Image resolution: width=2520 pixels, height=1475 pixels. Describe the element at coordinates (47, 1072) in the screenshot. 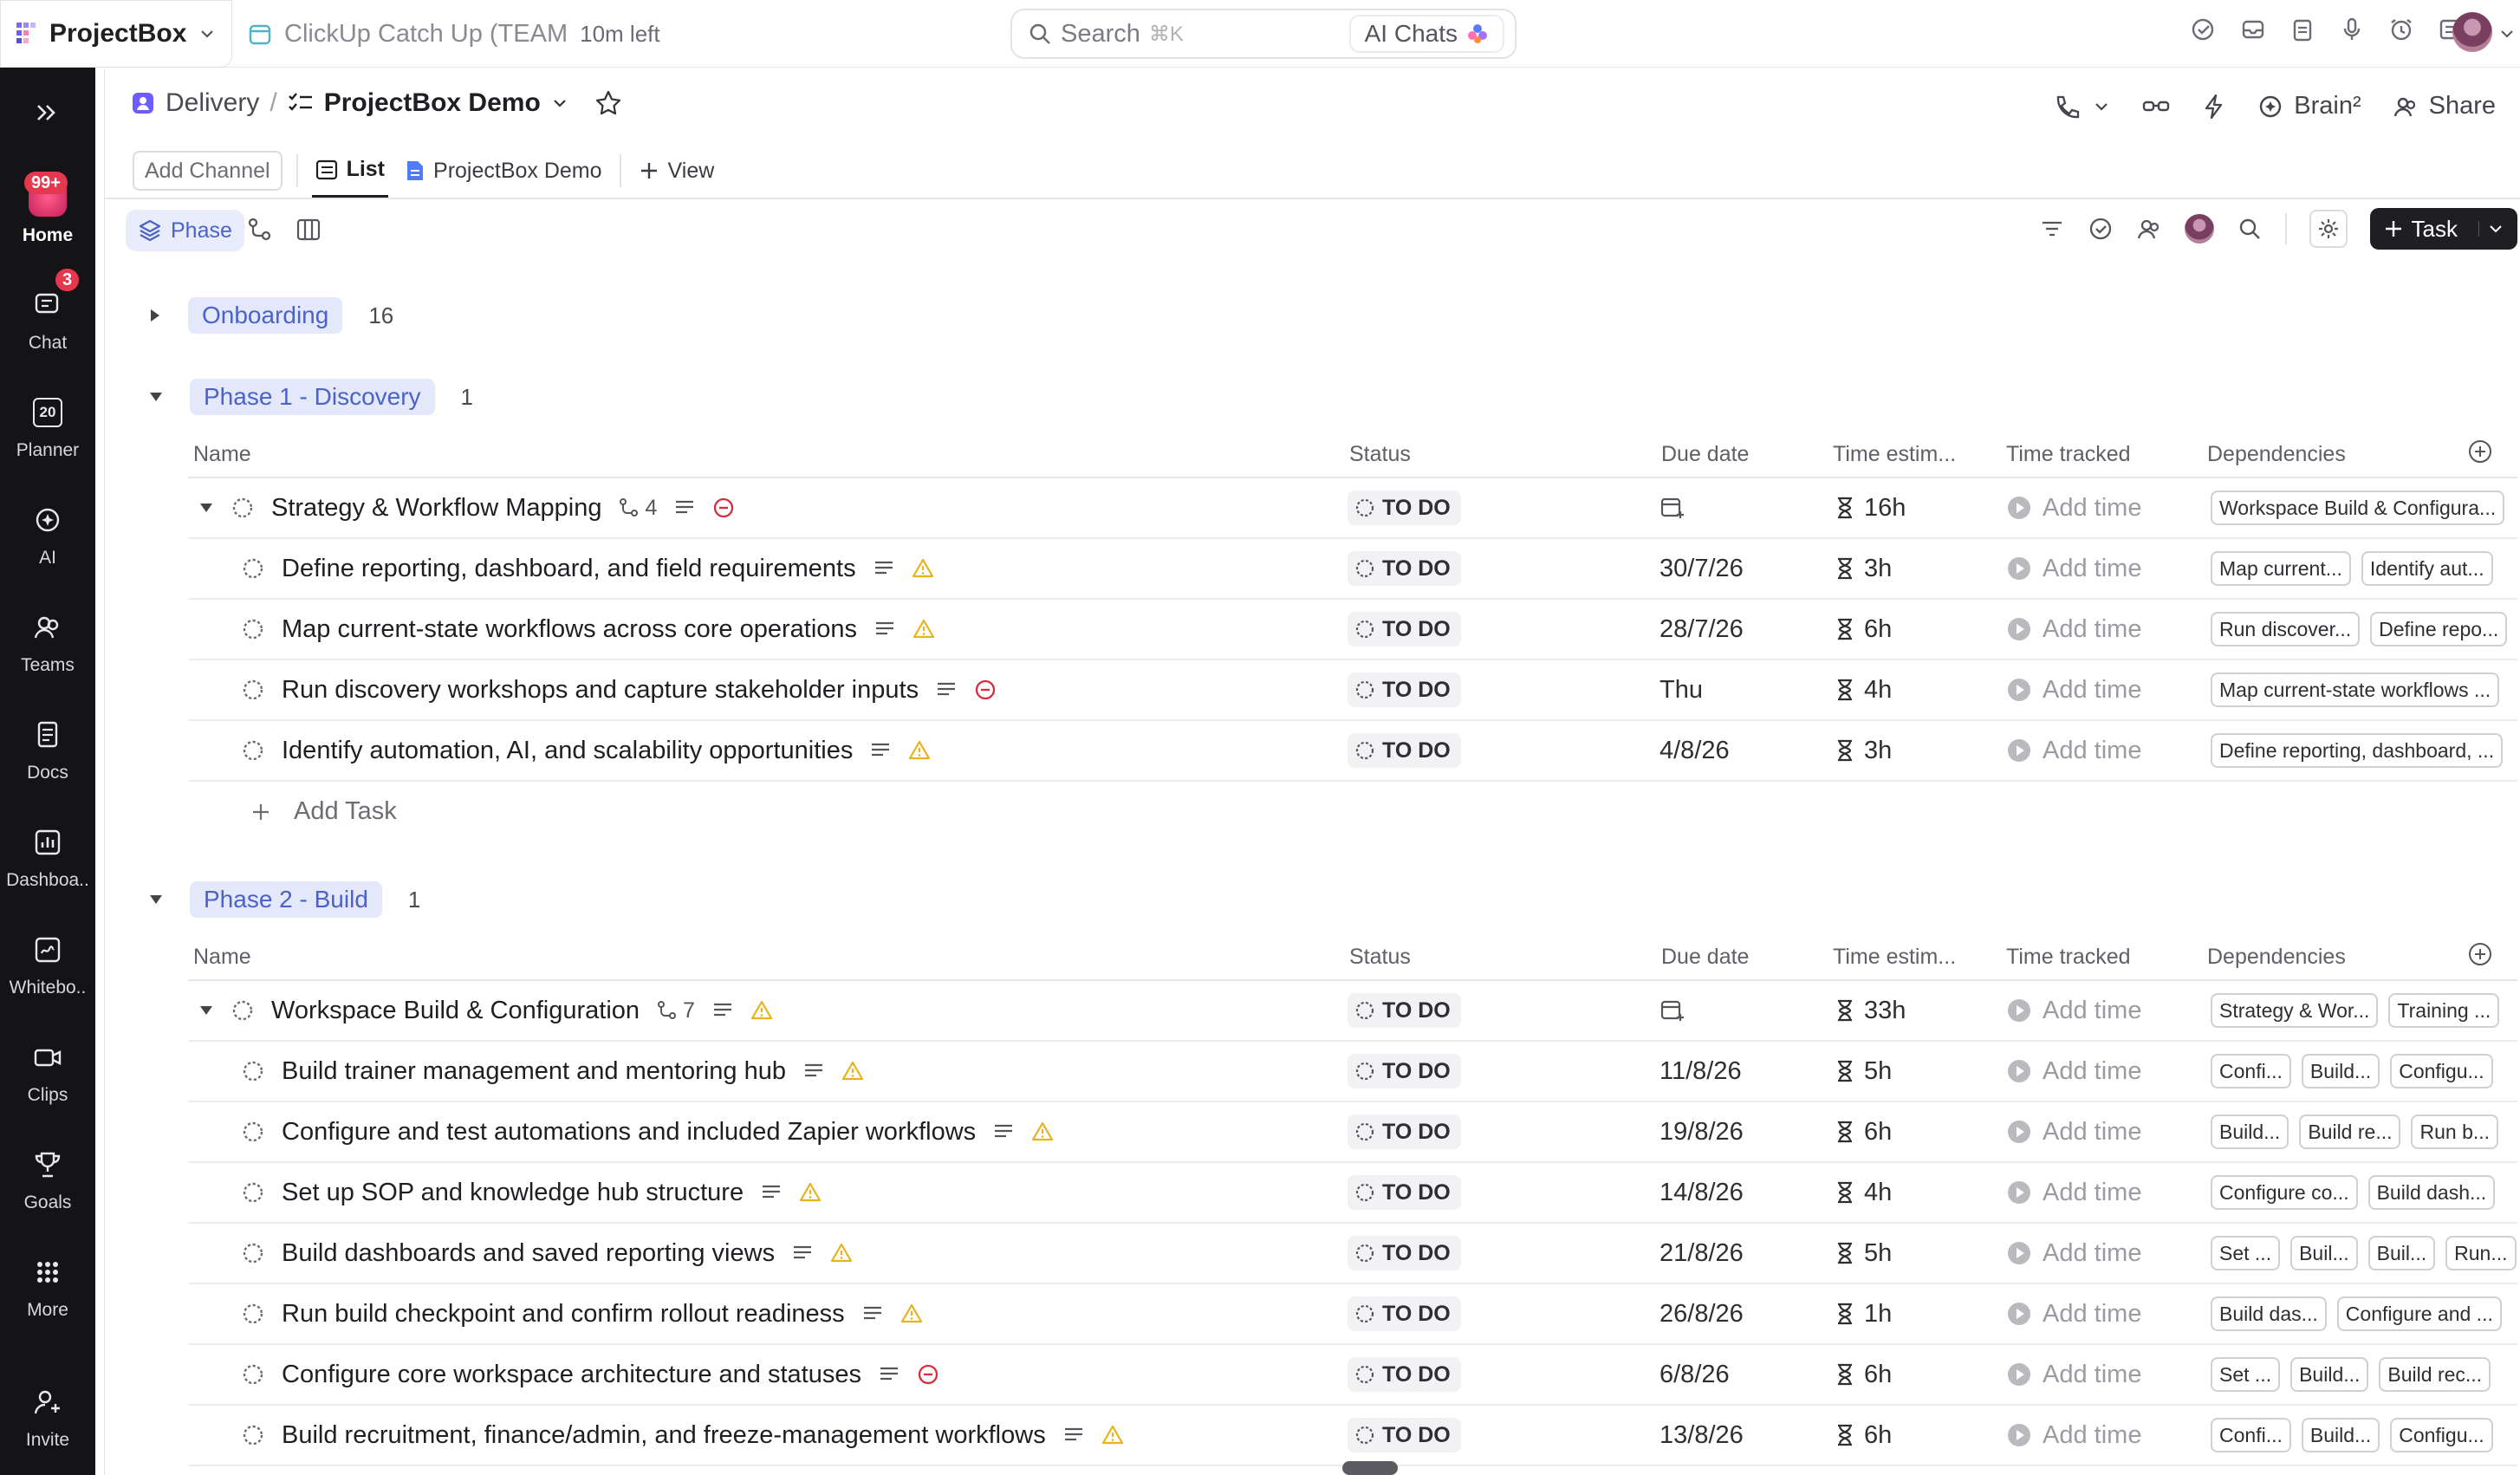

I see `sidebar-item-clips: Clips` at that location.